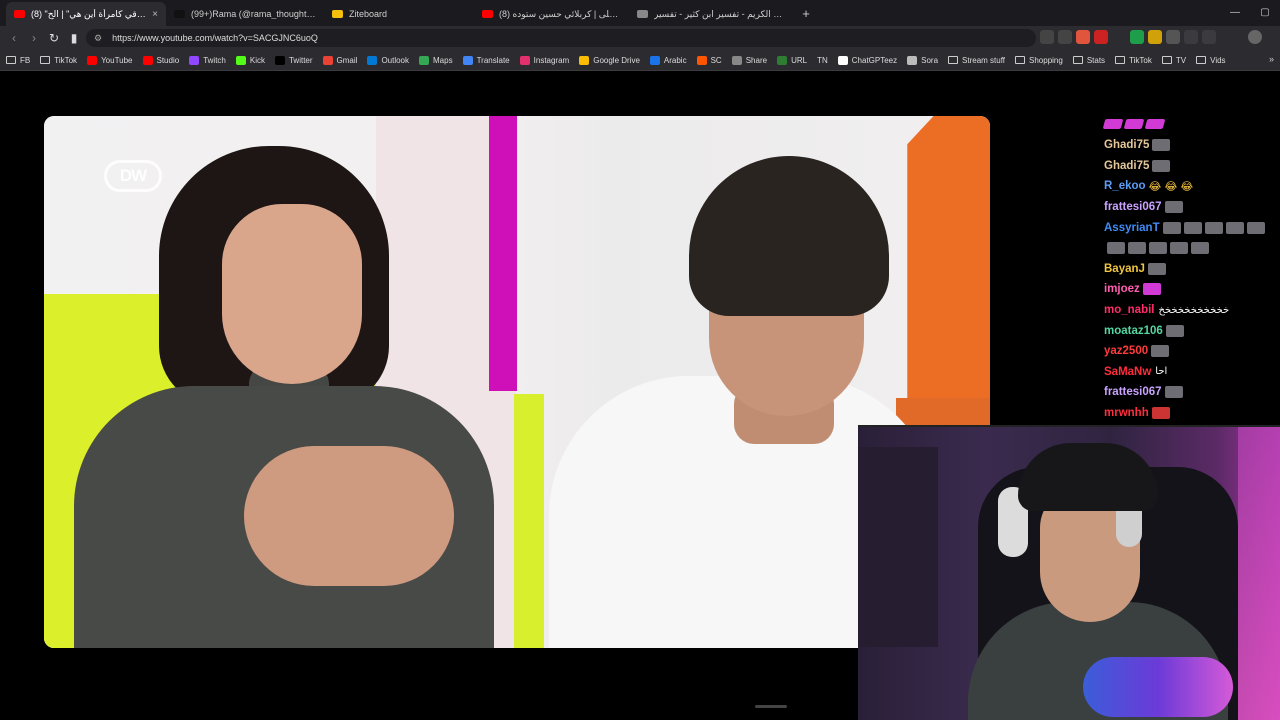 Image resolution: width=1280 pixels, height=720 pixels. Describe the element at coordinates (874, 60) in the screenshot. I see `bookmark-label: ChatGPTeez` at that location.